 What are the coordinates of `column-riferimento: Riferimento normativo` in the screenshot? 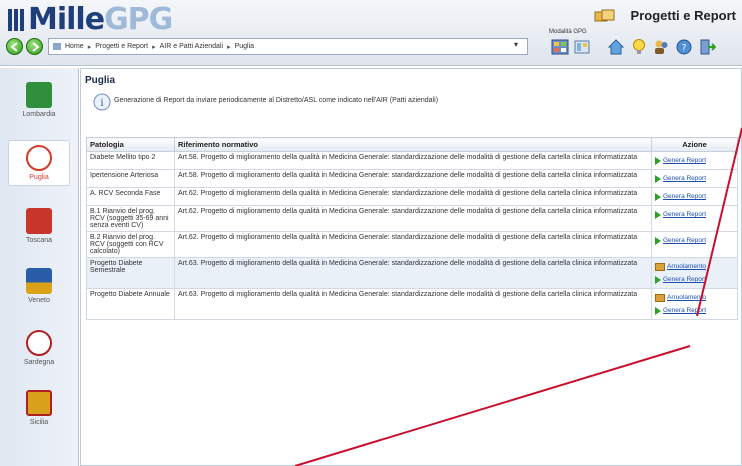 It's located at (413, 144).